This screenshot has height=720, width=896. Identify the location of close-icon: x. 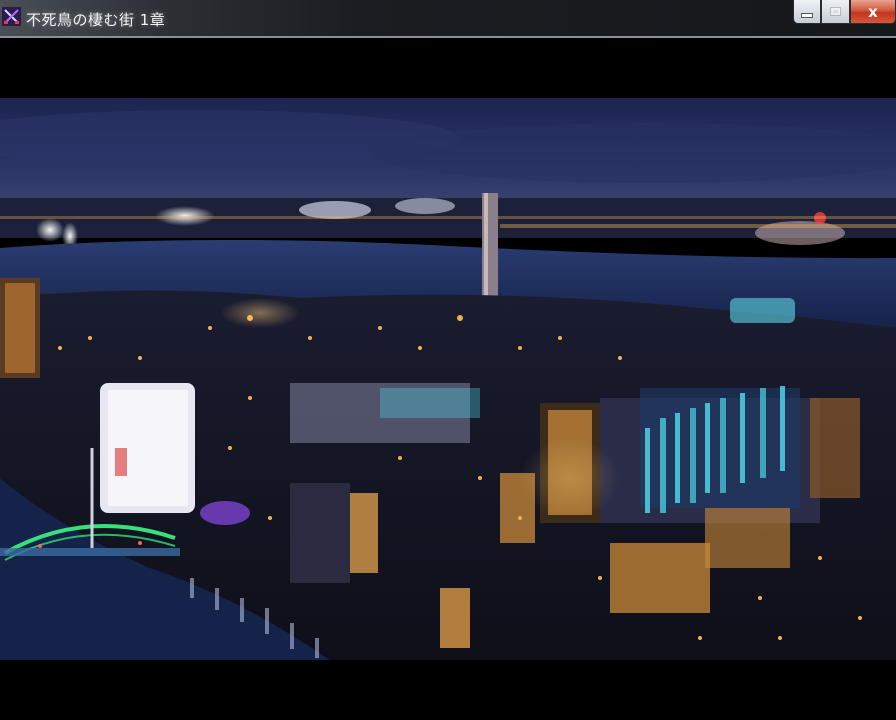
(873, 11).